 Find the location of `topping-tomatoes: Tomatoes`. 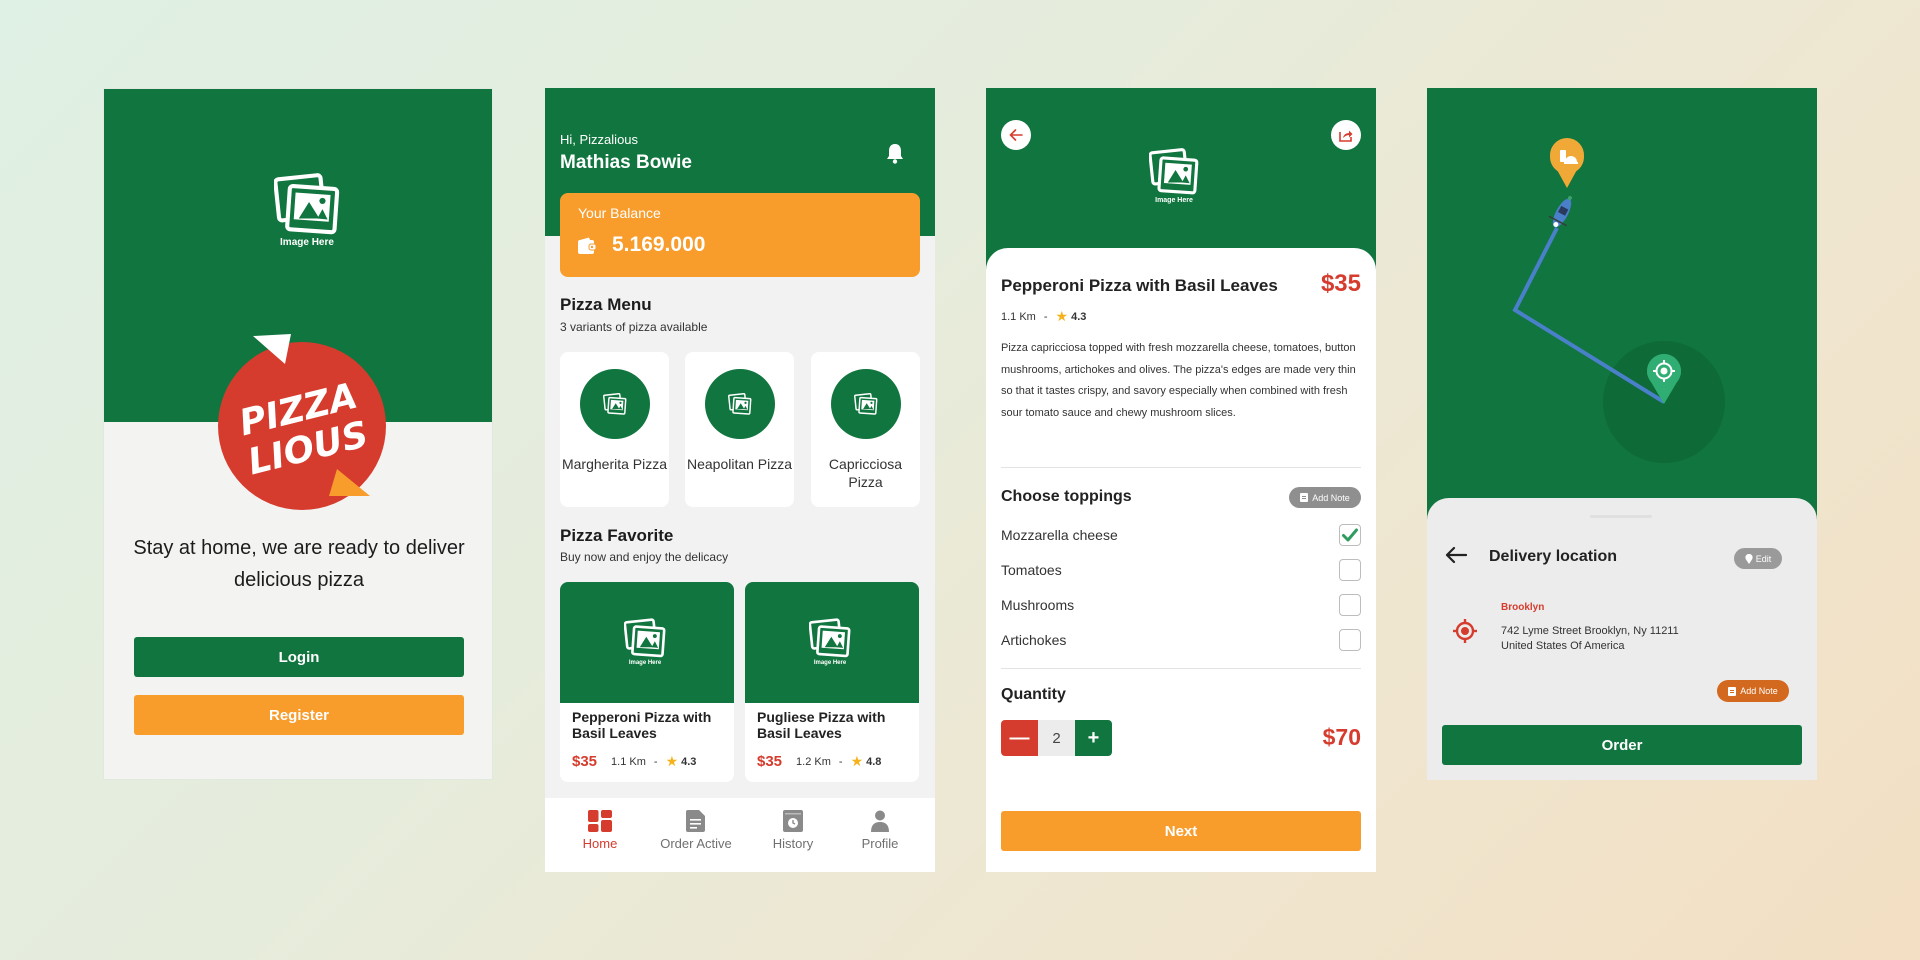

topping-tomatoes: Tomatoes is located at coordinates (1181, 570).